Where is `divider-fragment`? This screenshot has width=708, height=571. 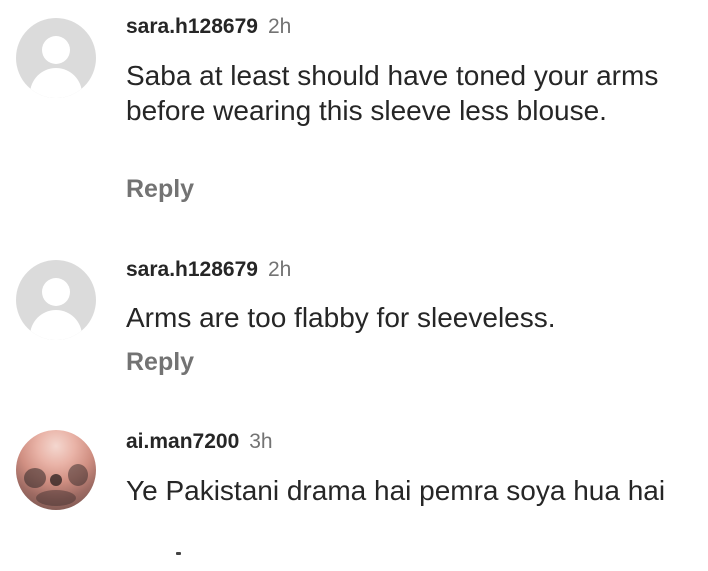
divider-fragment is located at coordinates (178, 553).